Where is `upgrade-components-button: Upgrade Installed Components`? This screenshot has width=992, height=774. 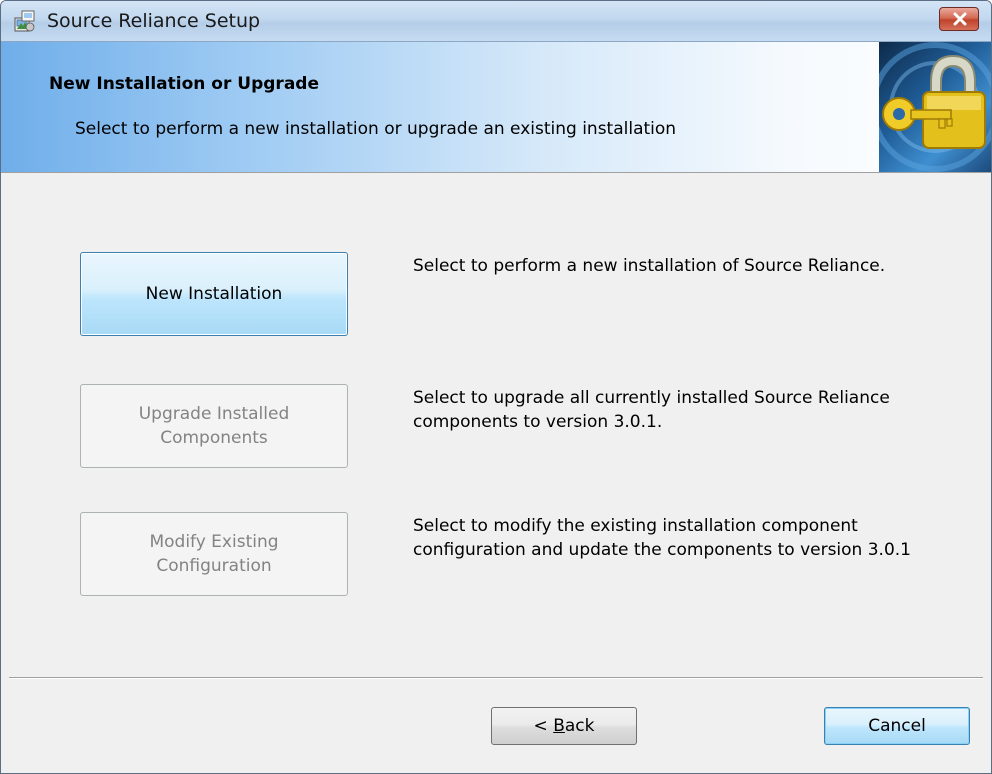 upgrade-components-button: Upgrade Installed Components is located at coordinates (214, 426).